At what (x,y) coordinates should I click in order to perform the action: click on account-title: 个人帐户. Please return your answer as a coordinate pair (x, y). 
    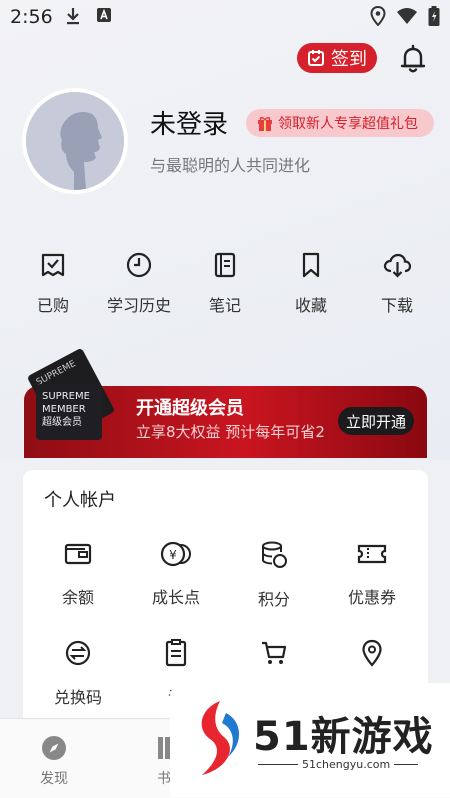
    Looking at the image, I should click on (80, 500).